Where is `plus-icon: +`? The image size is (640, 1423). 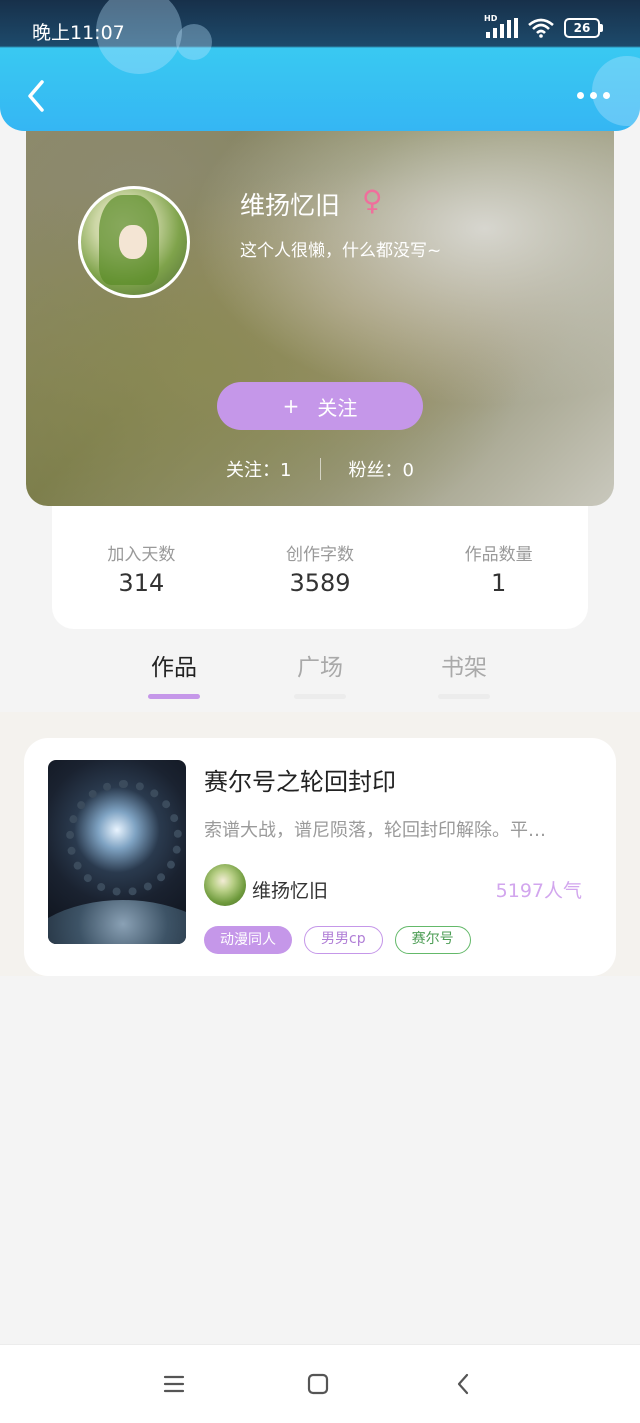
plus-icon: + is located at coordinates (291, 406).